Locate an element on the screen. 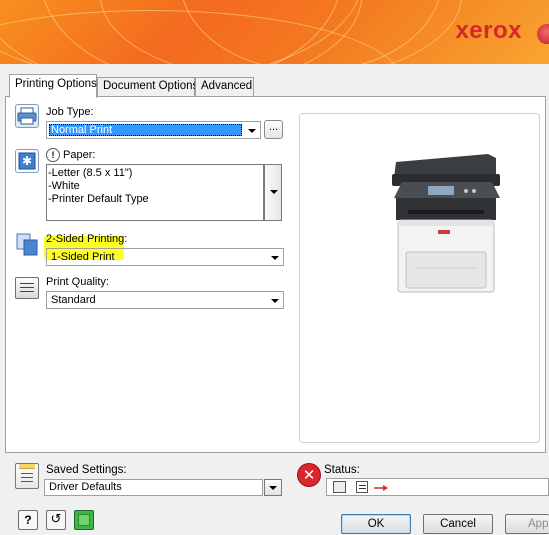 The image size is (549, 535). paper-color-line: -White is located at coordinates (64, 186).